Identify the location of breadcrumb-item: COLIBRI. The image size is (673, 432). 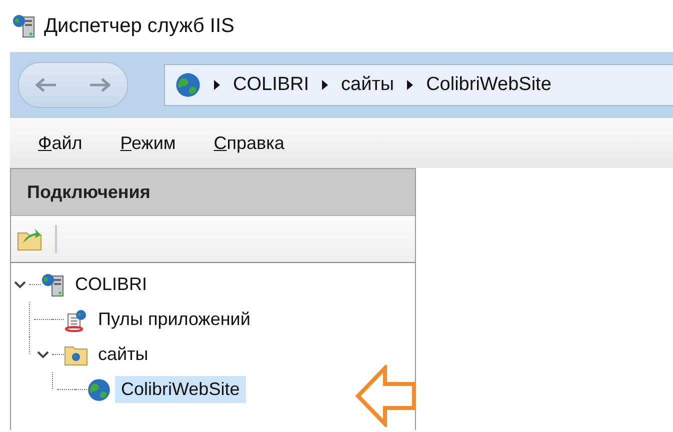
(271, 85).